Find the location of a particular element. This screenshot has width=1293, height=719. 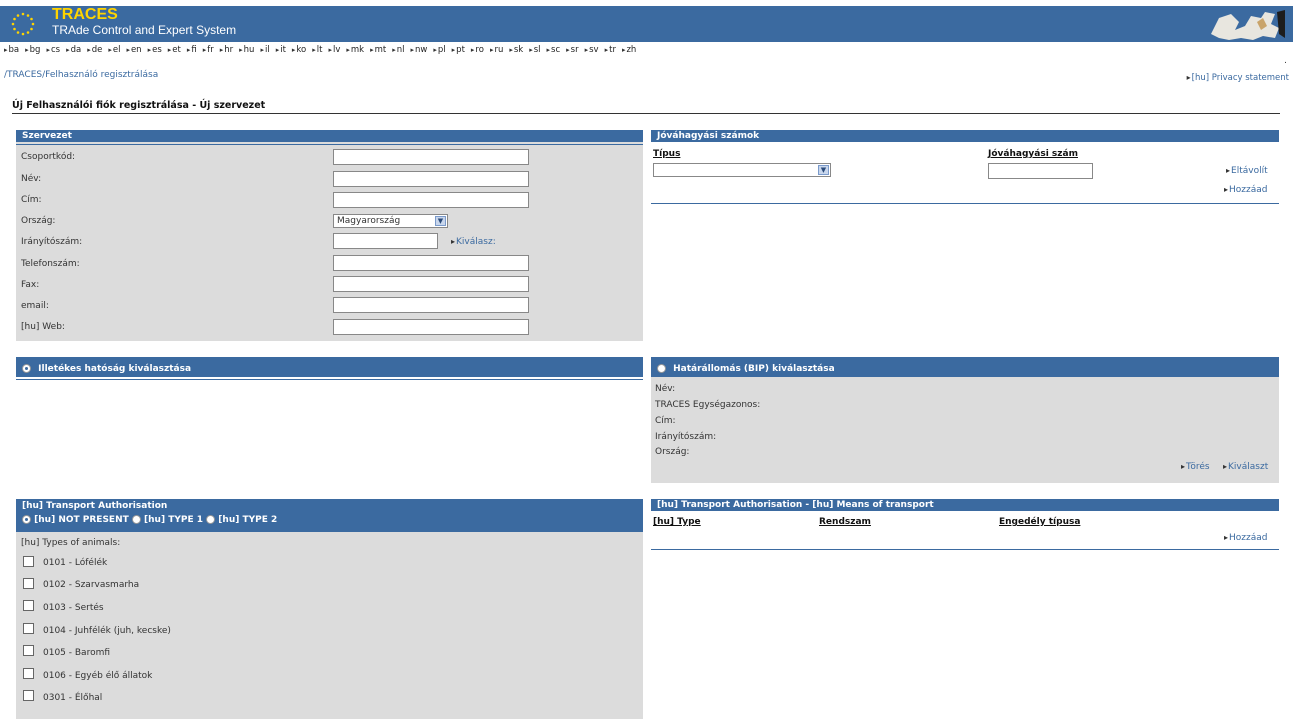

type1-label: [hu] TYPE 1 is located at coordinates (174, 520).